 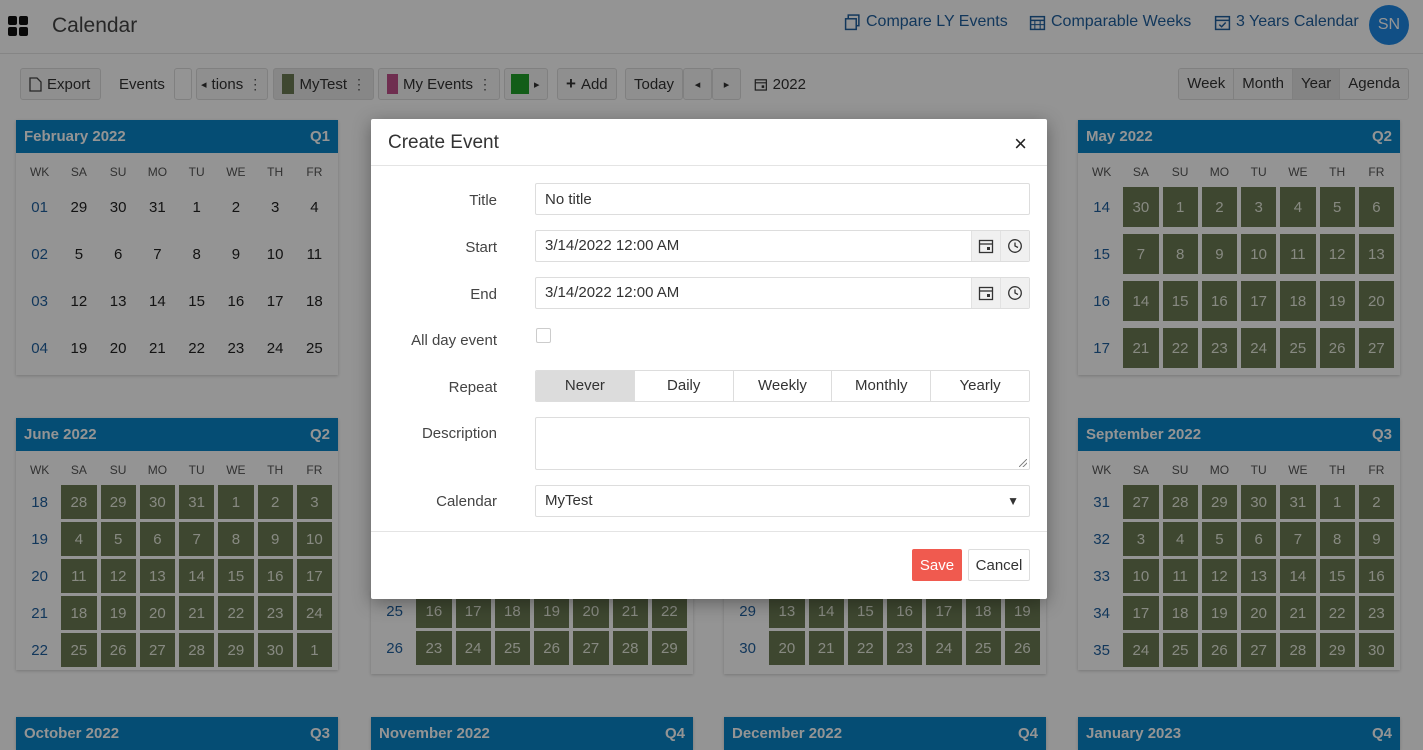 I want to click on save-button: Save, so click(x=937, y=565).